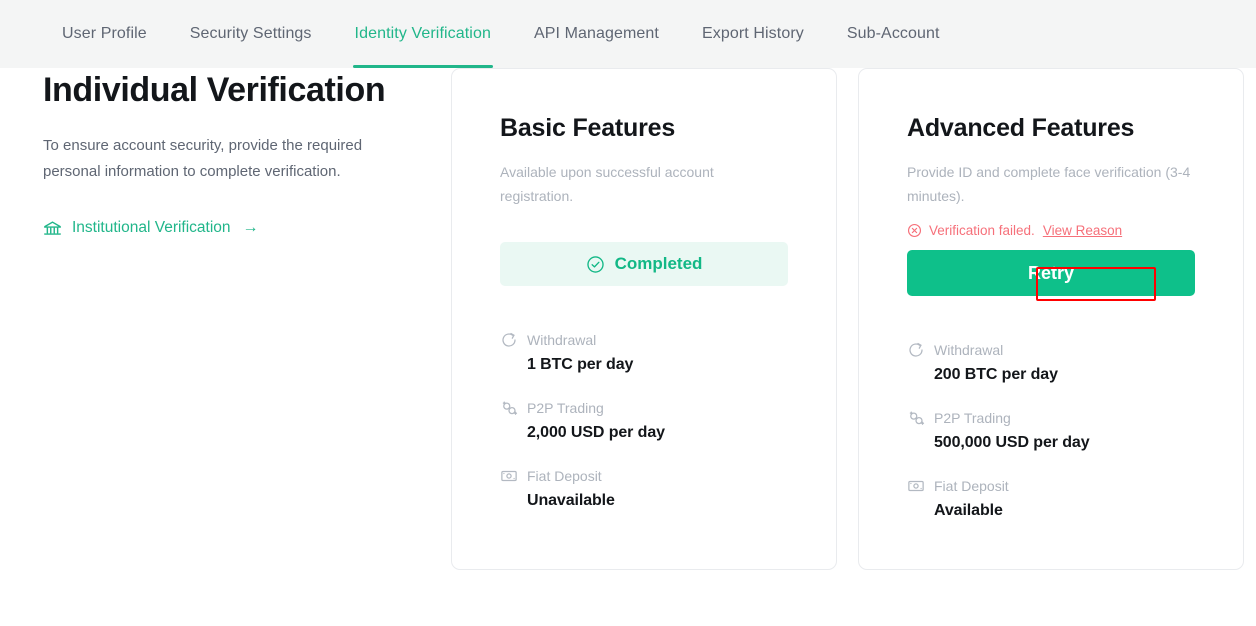 This screenshot has width=1256, height=626. Describe the element at coordinates (595, 264) in the screenshot. I see `check-circle-icon` at that location.